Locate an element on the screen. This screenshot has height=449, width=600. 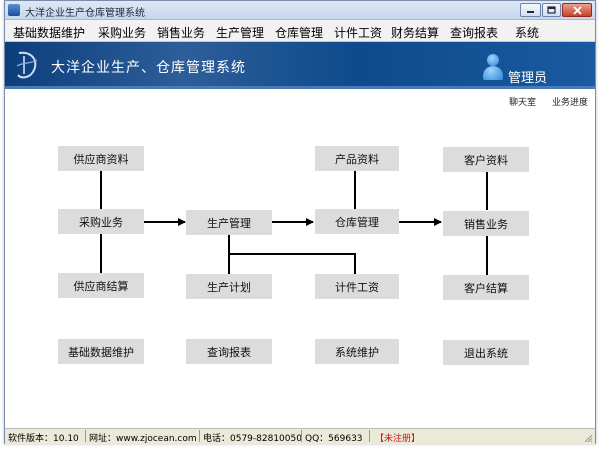
status-phone: 电话：0579-82810050 is located at coordinates (252, 439).